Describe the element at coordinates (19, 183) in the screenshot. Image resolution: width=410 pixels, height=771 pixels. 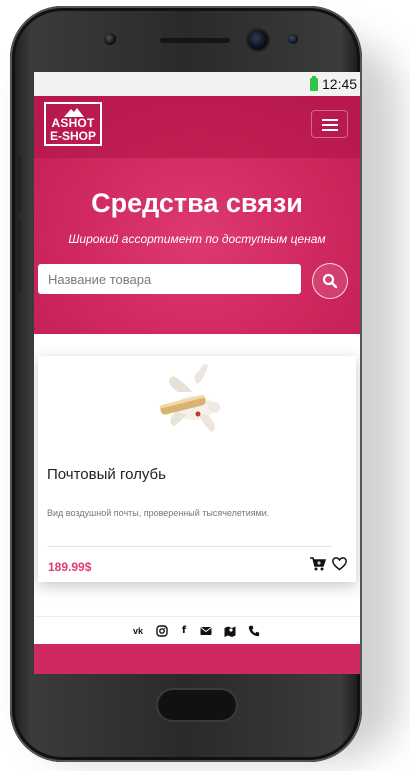
I see `volume-button` at that location.